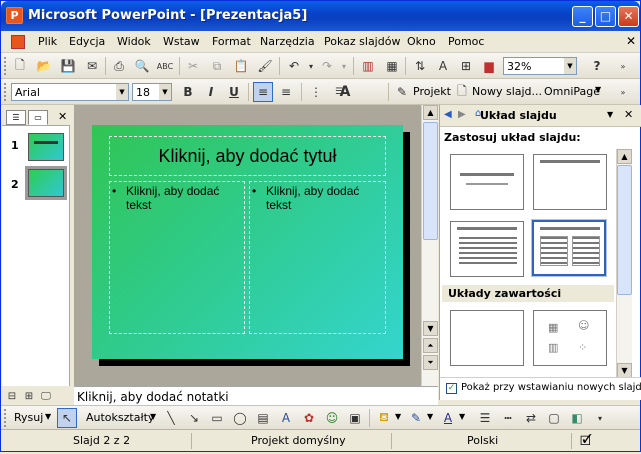 The width and height of the screenshot is (641, 454). I want to click on line-color-icon: ✎, so click(416, 418).